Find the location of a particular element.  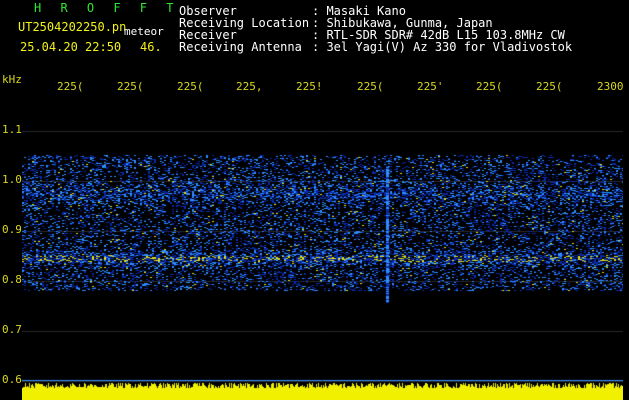

x-tick: 225, is located at coordinates (249, 86).